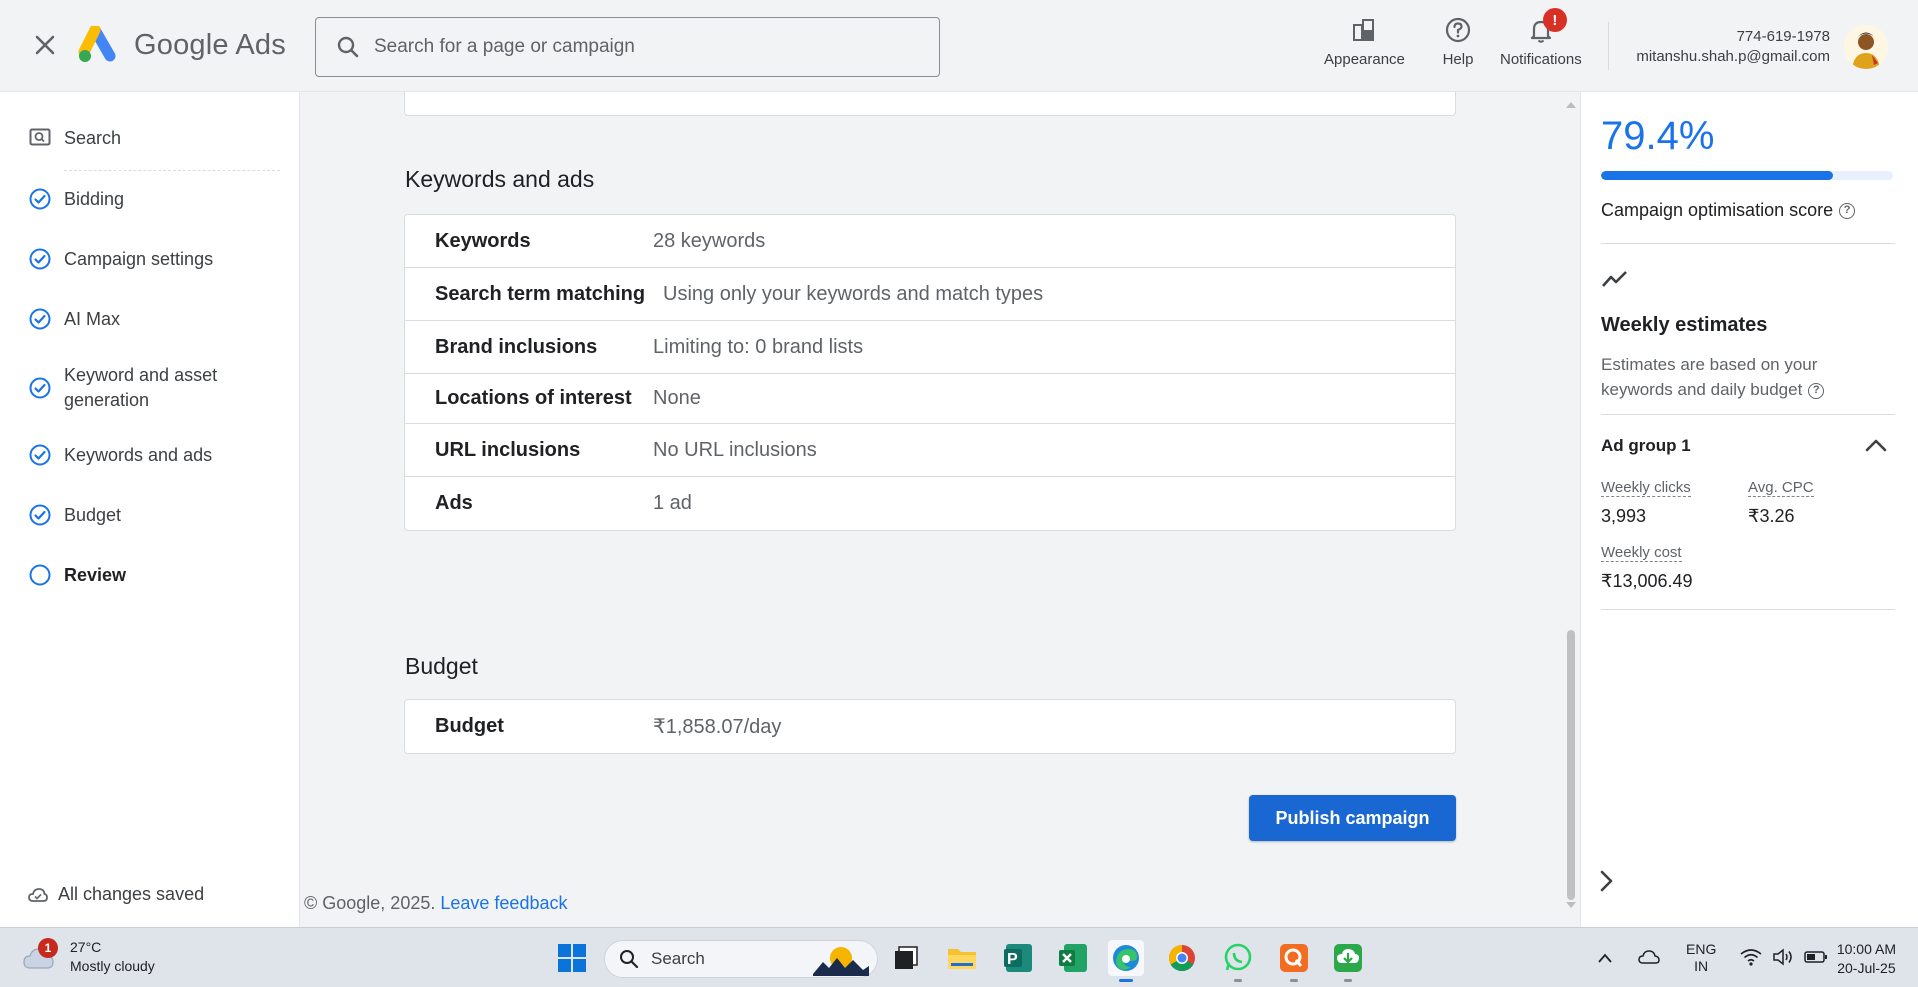 Image resolution: width=1918 pixels, height=987 pixels. Describe the element at coordinates (906, 958) in the screenshot. I see `task-view-icon` at that location.